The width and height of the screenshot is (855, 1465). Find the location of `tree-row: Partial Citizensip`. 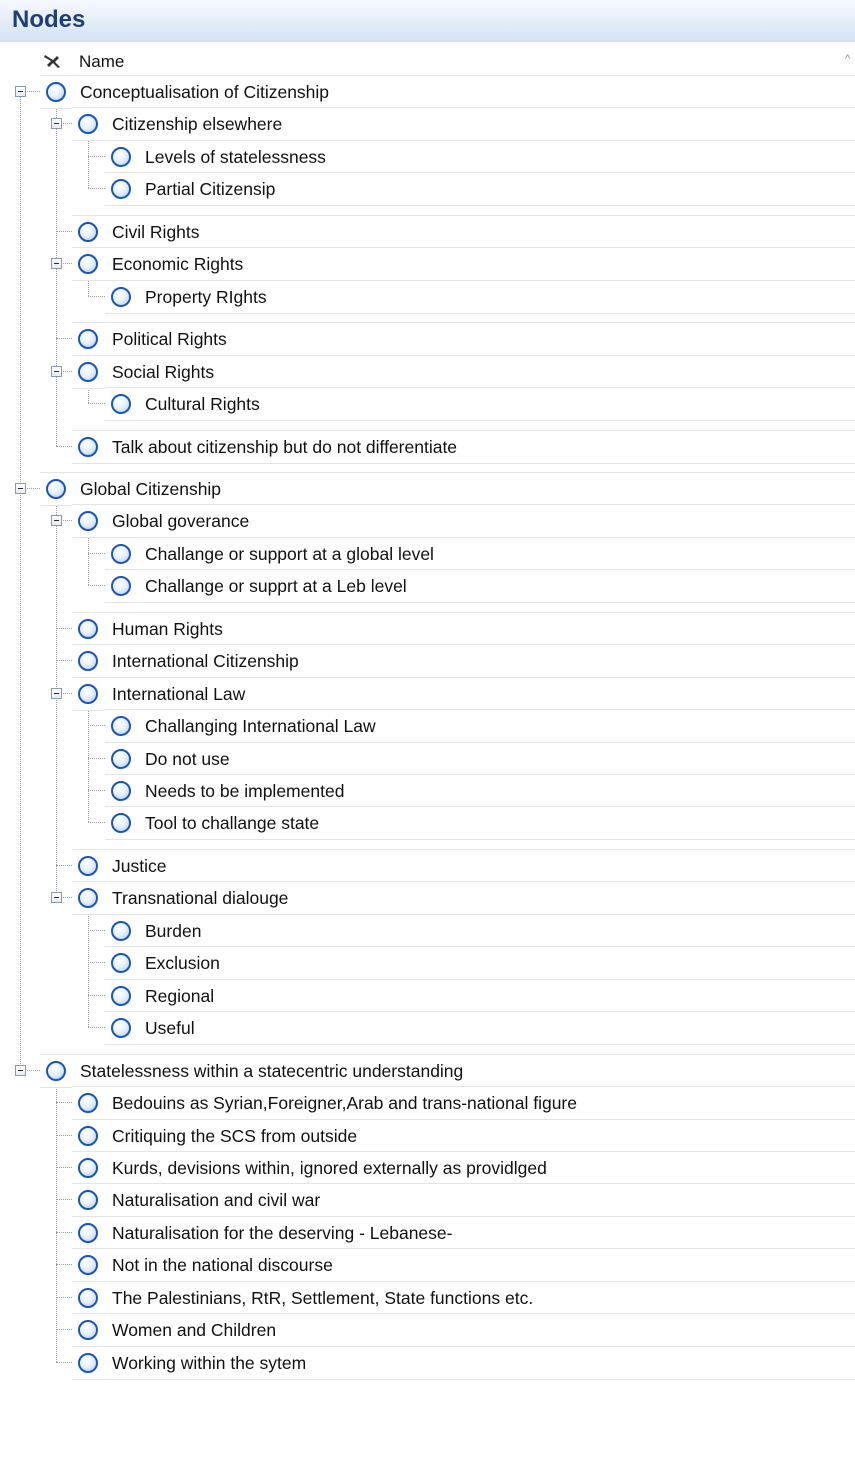

tree-row: Partial Citizensip is located at coordinates (480, 189).